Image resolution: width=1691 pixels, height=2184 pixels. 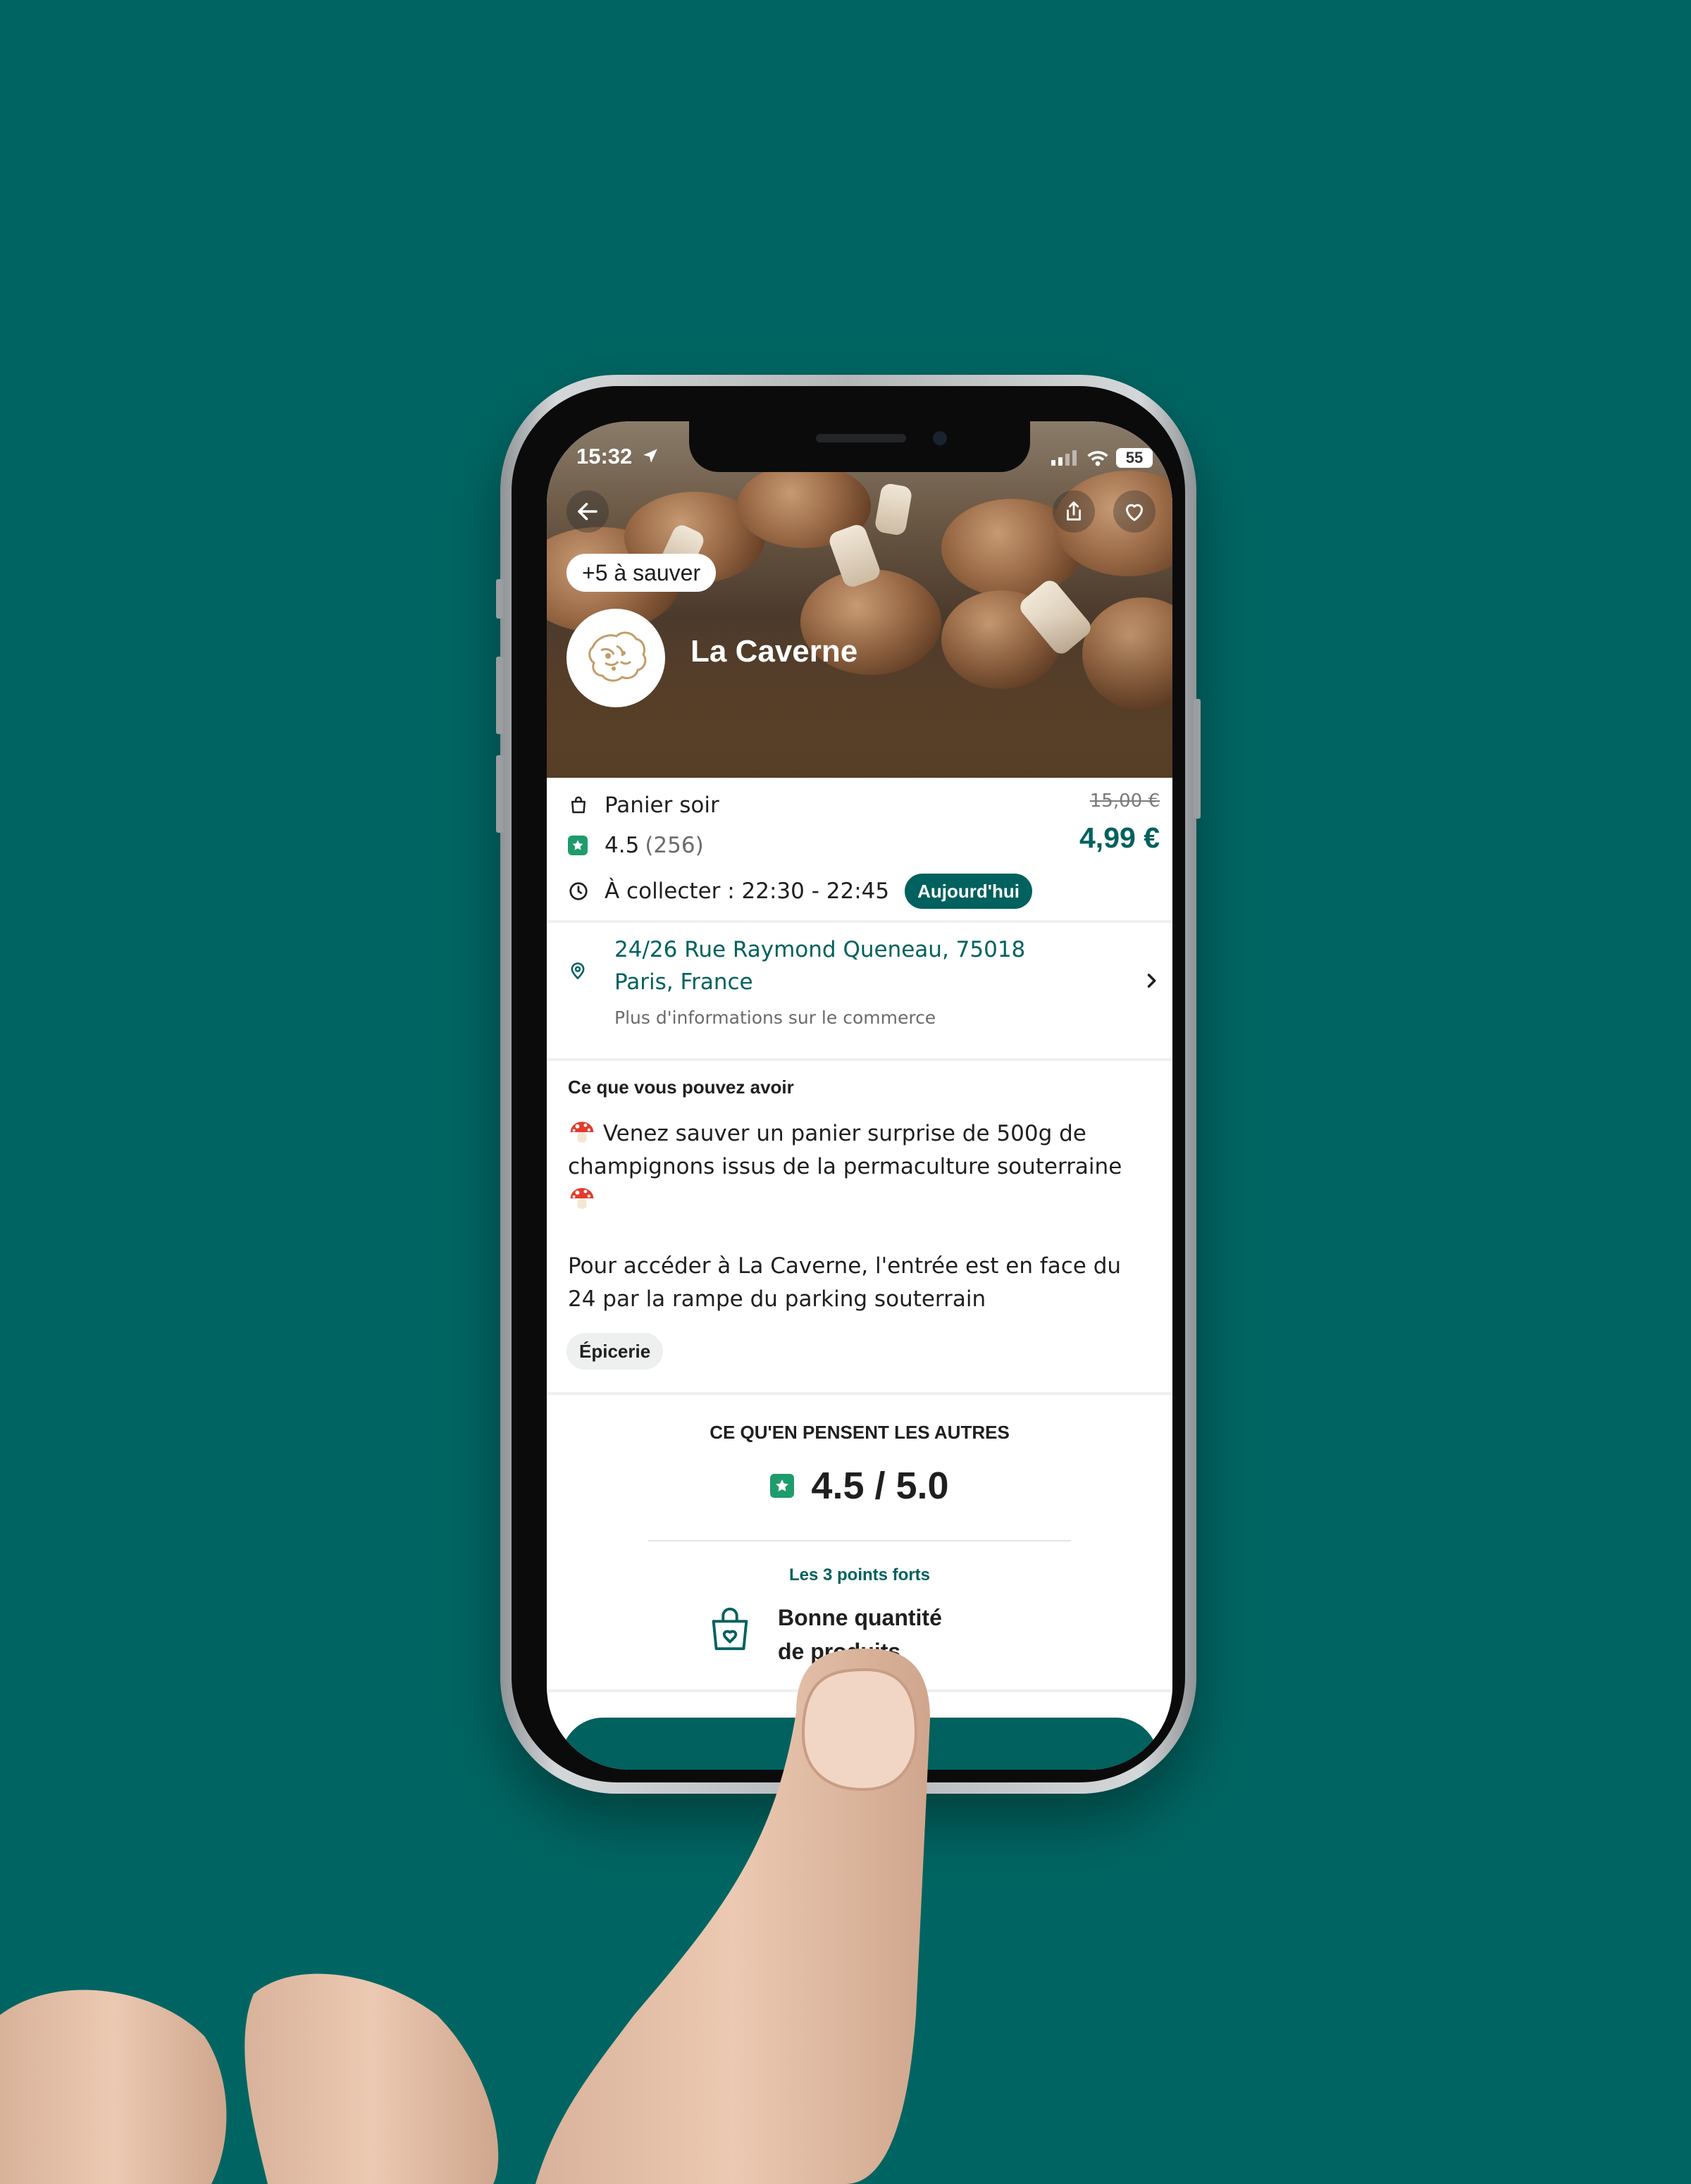 I want to click on description-p2-line2: 24 par la rampe du parking souterrain, so click(x=777, y=1299).